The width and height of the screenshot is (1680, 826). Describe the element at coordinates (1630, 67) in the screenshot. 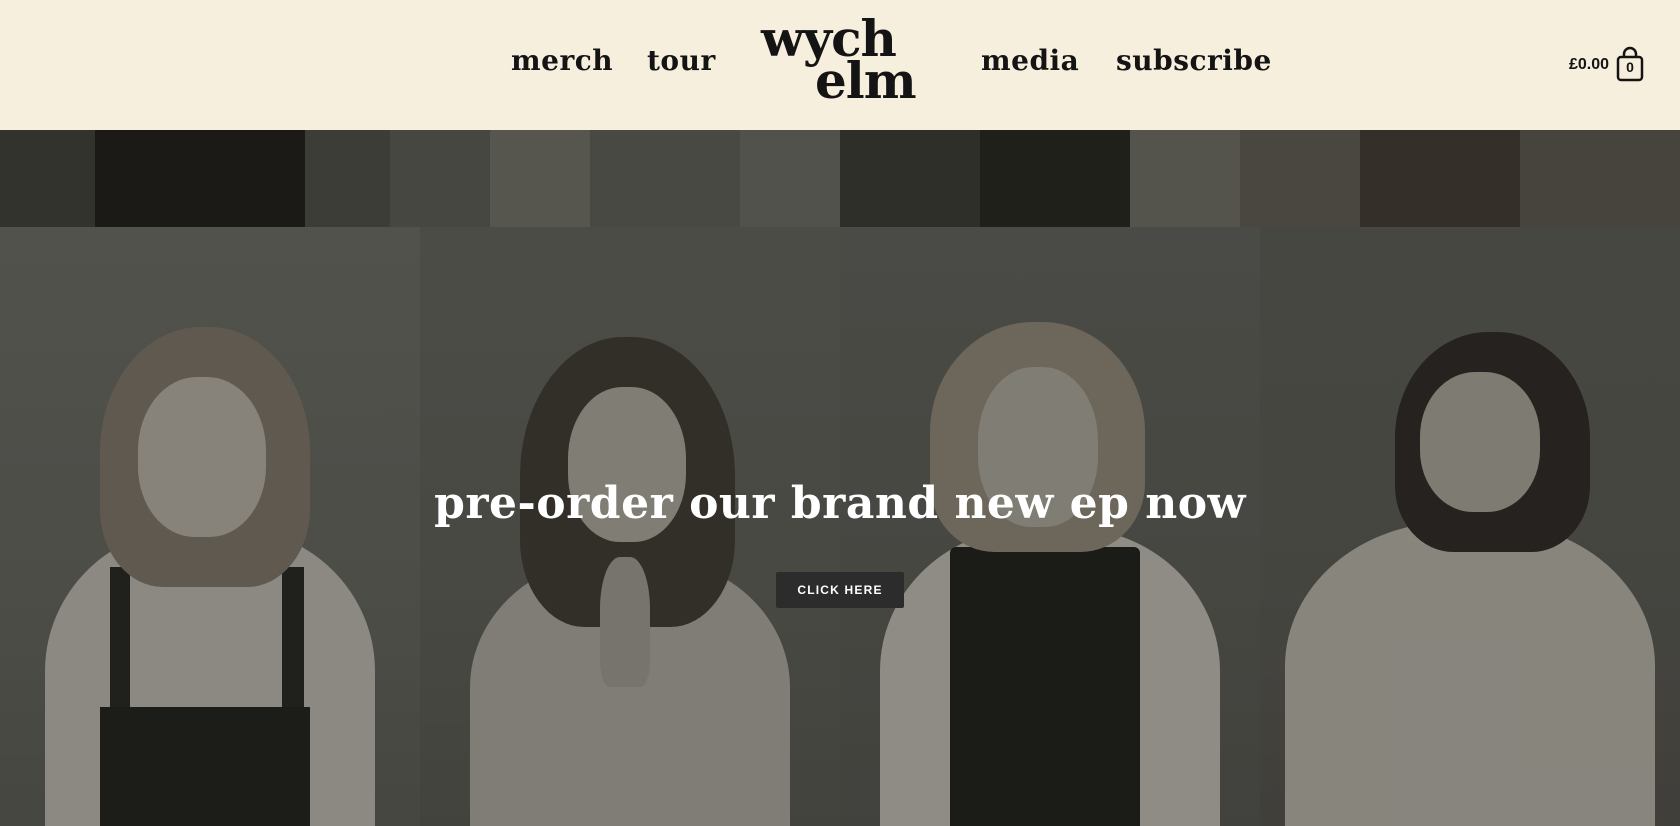

I see `cart-count: 0` at that location.